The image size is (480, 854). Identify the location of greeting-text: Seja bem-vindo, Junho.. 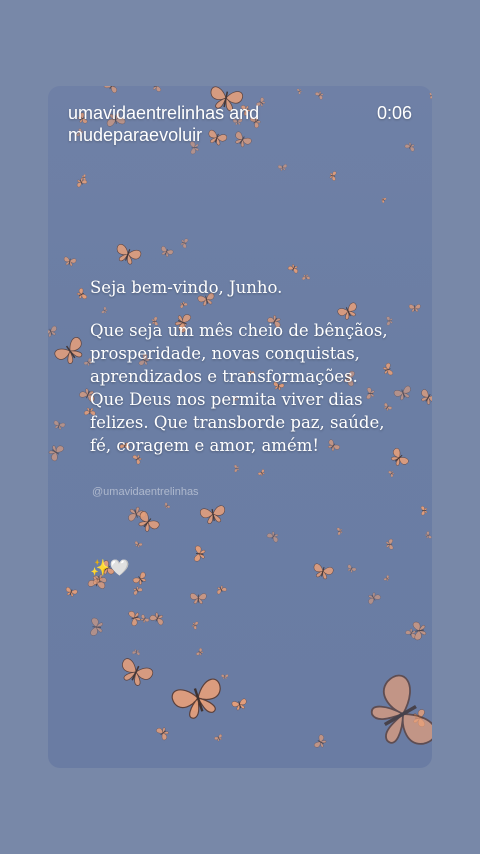
(186, 287).